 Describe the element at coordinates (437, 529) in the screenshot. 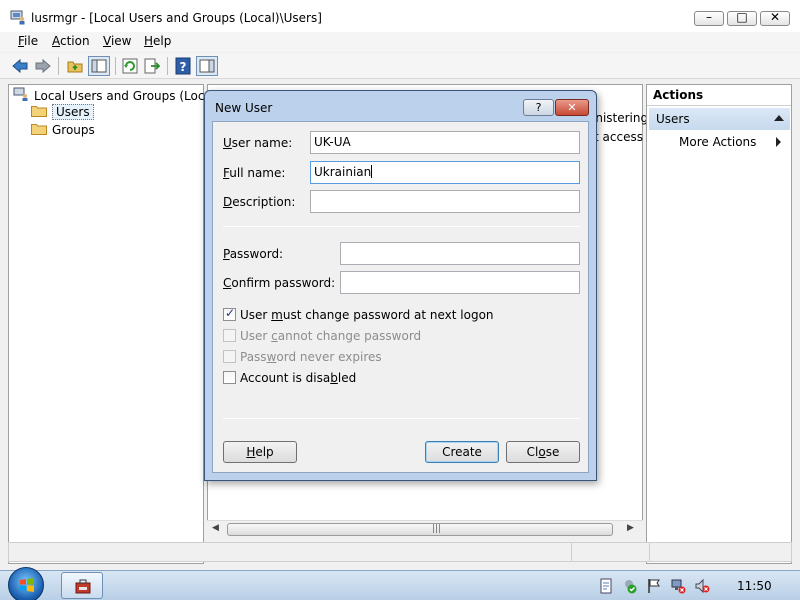

I see `grip-icon: |||` at that location.